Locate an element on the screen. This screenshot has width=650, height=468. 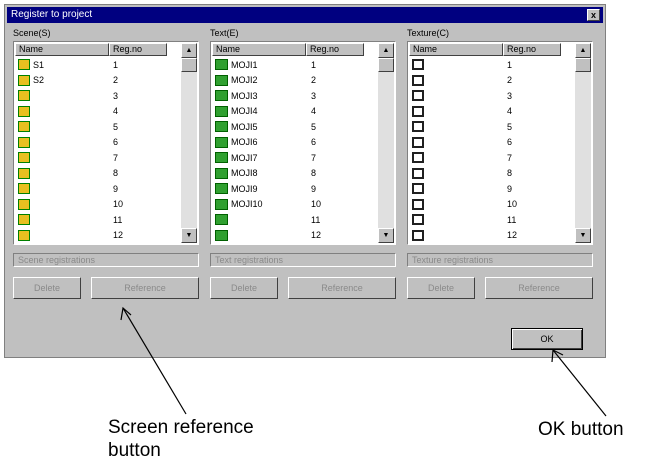
dialog-title: Register to project is located at coordinates (52, 14).